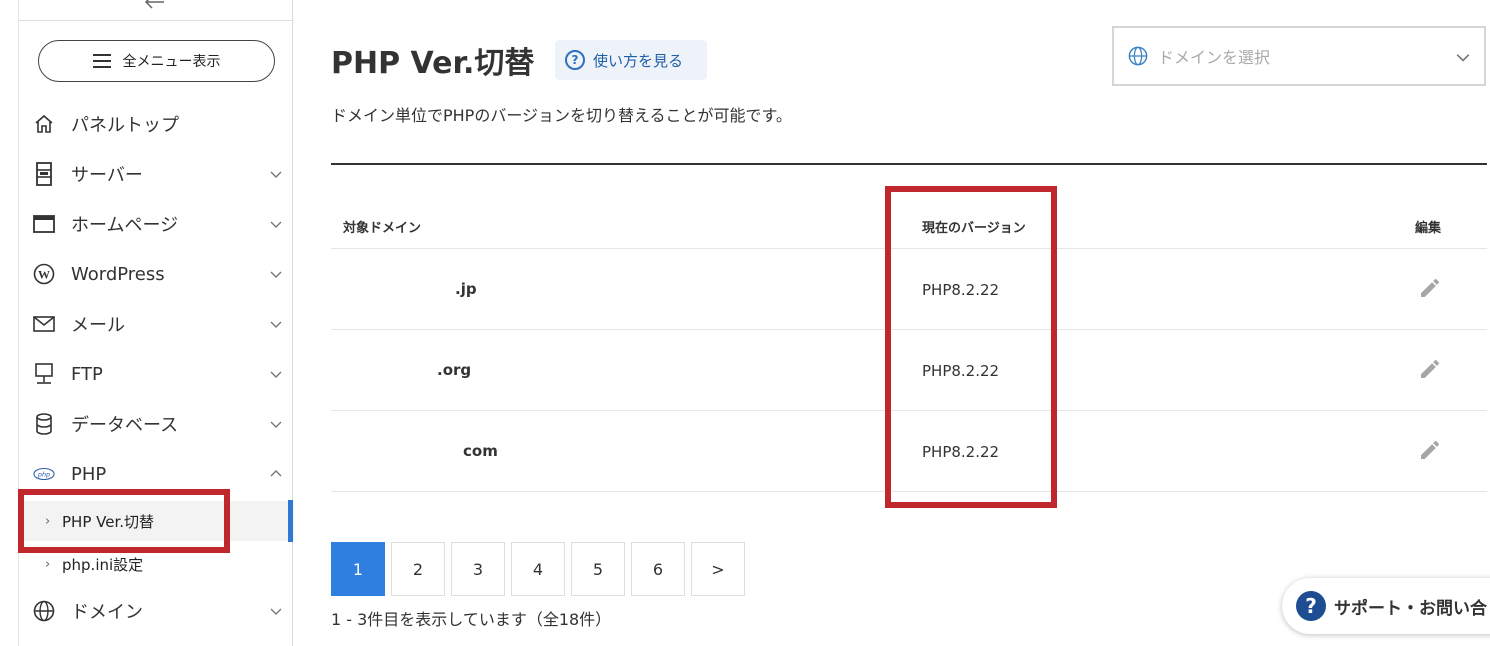 Image resolution: width=1490 pixels, height=646 pixels. I want to click on server-icon, so click(44, 174).